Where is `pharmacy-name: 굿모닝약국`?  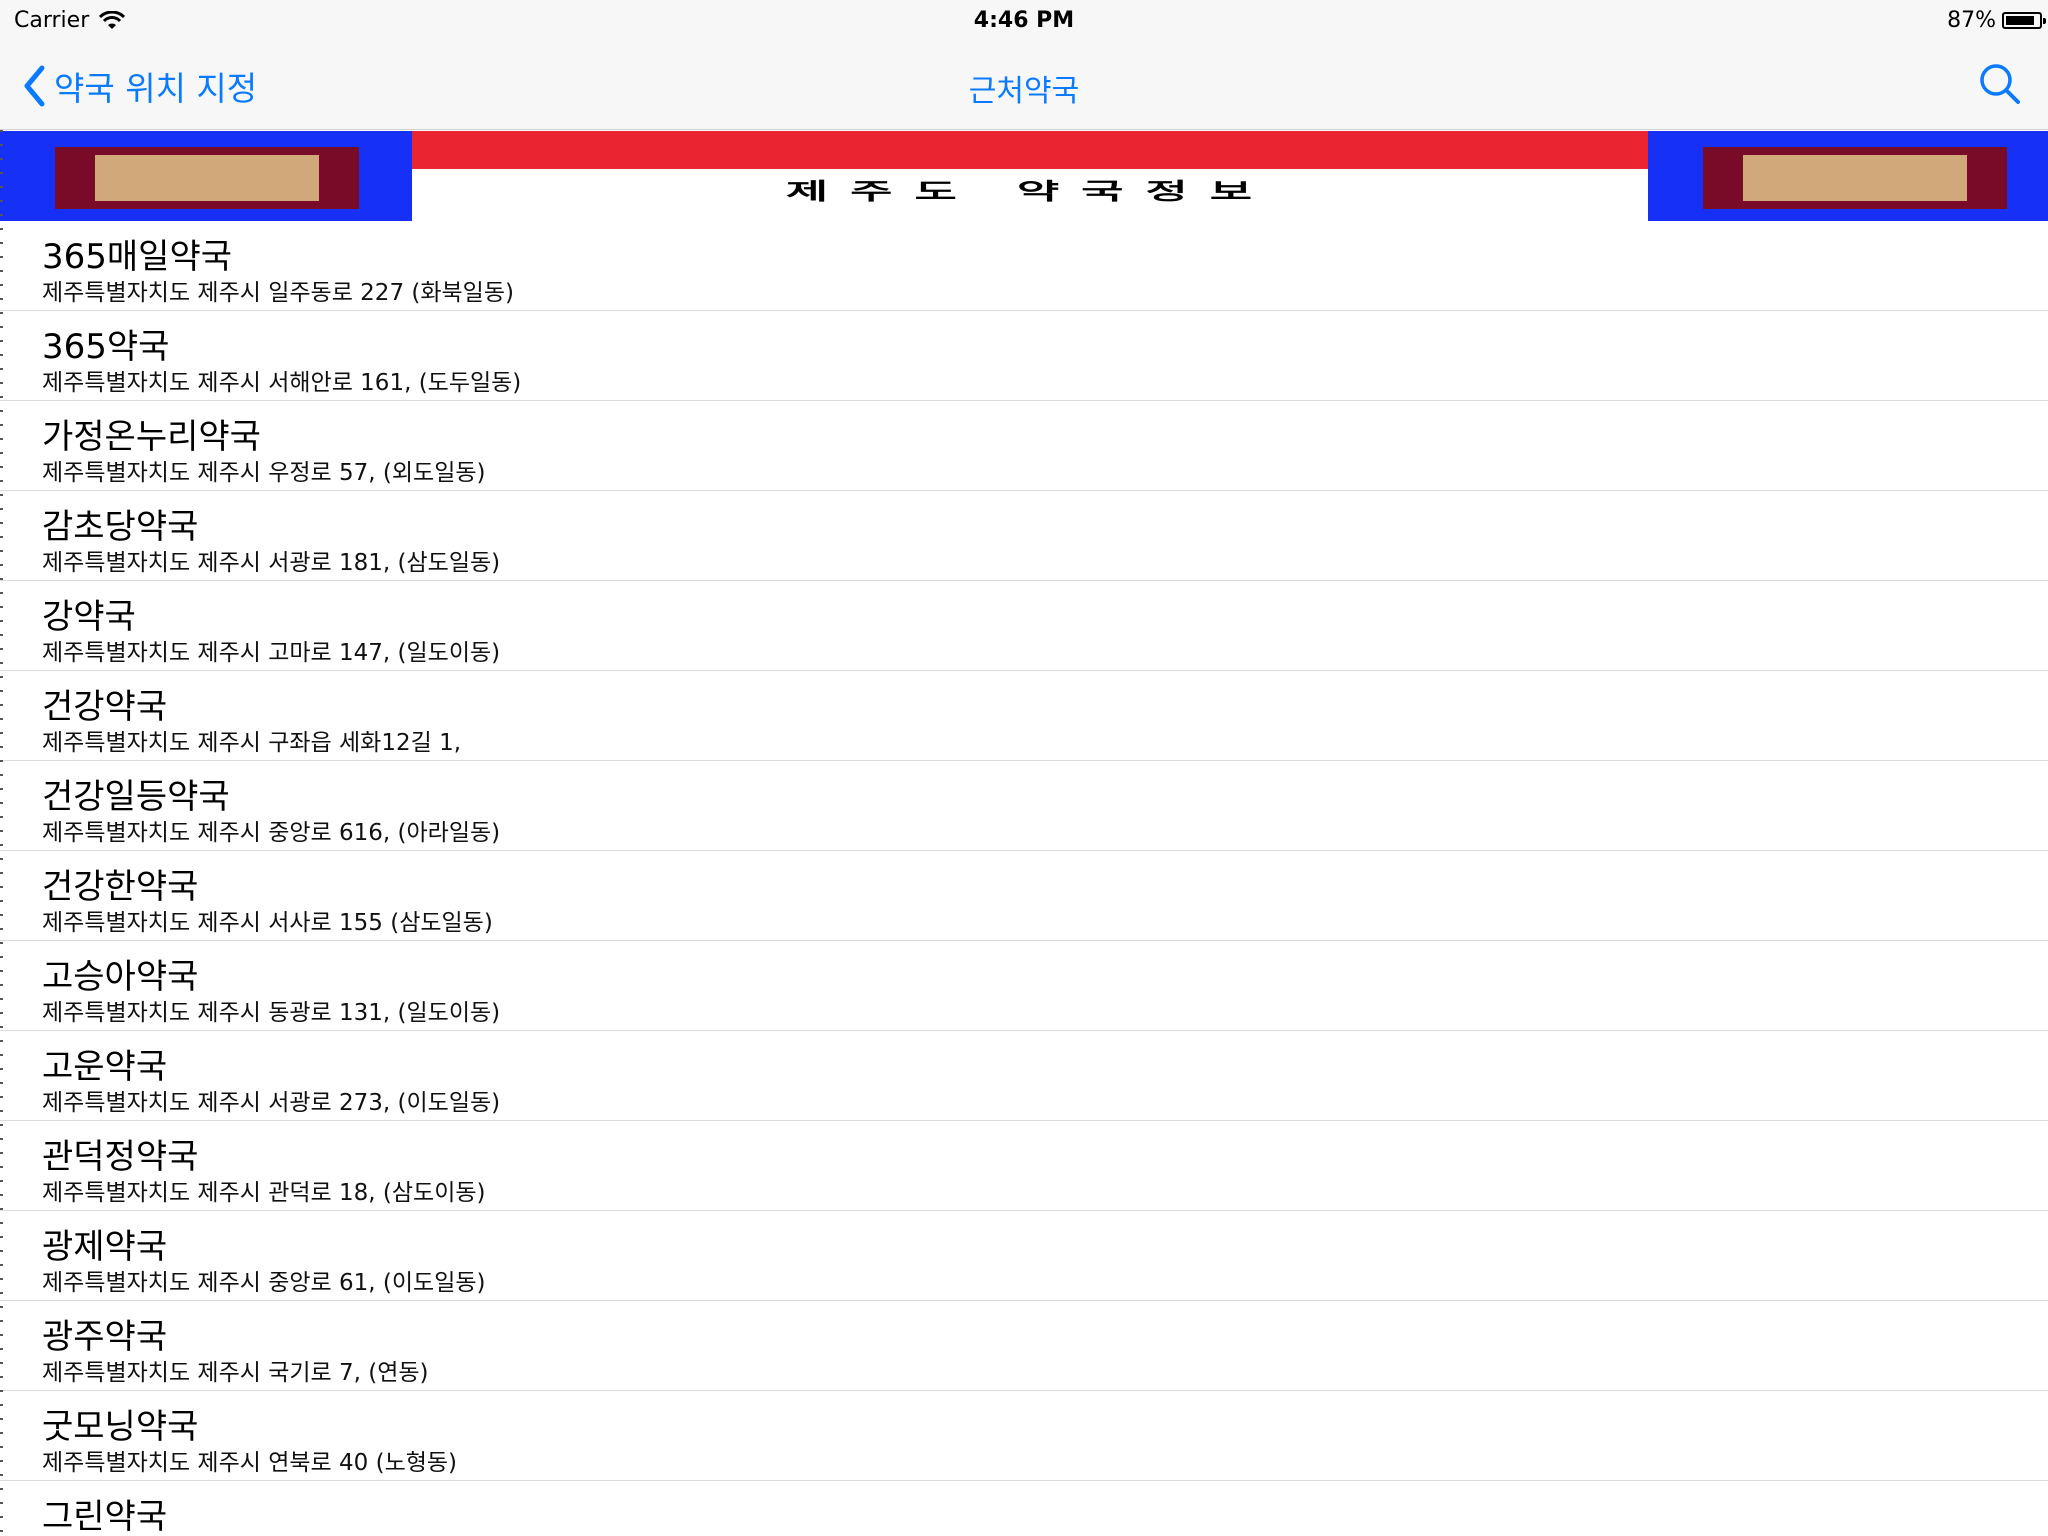
pharmacy-name: 굿모닝약국 is located at coordinates (120, 1427).